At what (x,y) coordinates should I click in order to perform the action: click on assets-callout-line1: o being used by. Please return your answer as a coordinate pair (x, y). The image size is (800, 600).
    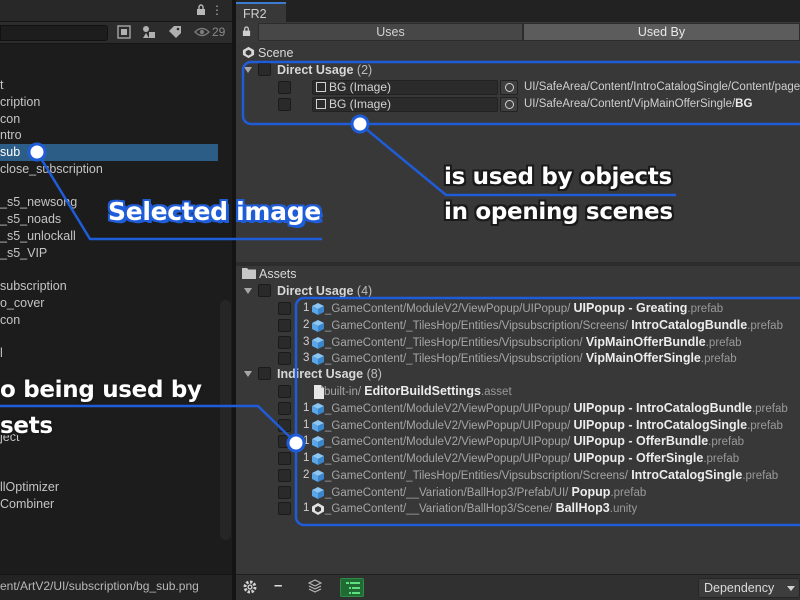
    Looking at the image, I should click on (101, 390).